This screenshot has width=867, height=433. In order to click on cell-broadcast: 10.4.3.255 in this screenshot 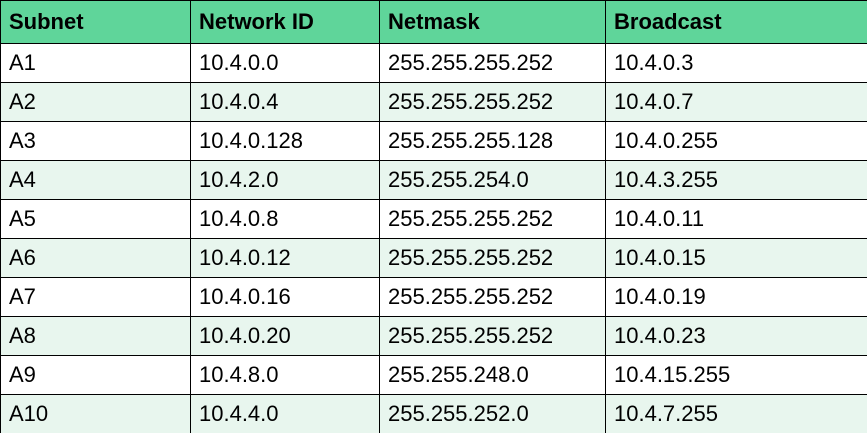, I will do `click(736, 180)`.